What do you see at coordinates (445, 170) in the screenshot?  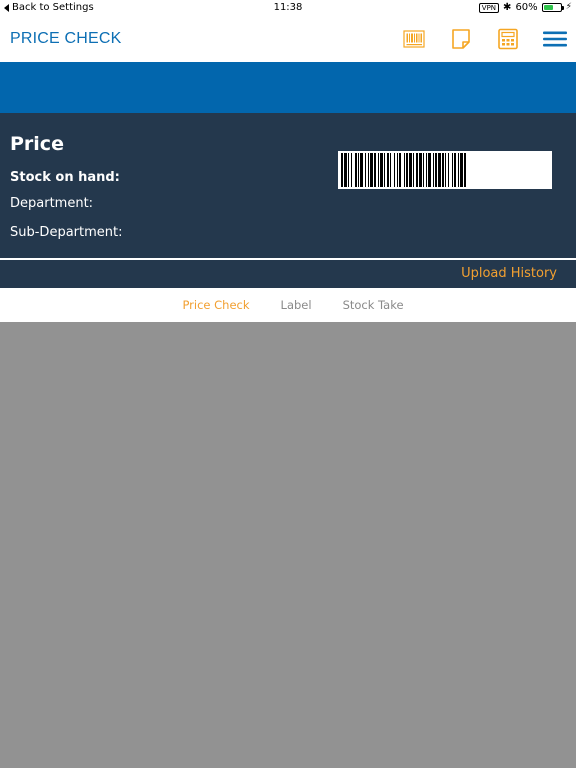 I see `product-barcode` at bounding box center [445, 170].